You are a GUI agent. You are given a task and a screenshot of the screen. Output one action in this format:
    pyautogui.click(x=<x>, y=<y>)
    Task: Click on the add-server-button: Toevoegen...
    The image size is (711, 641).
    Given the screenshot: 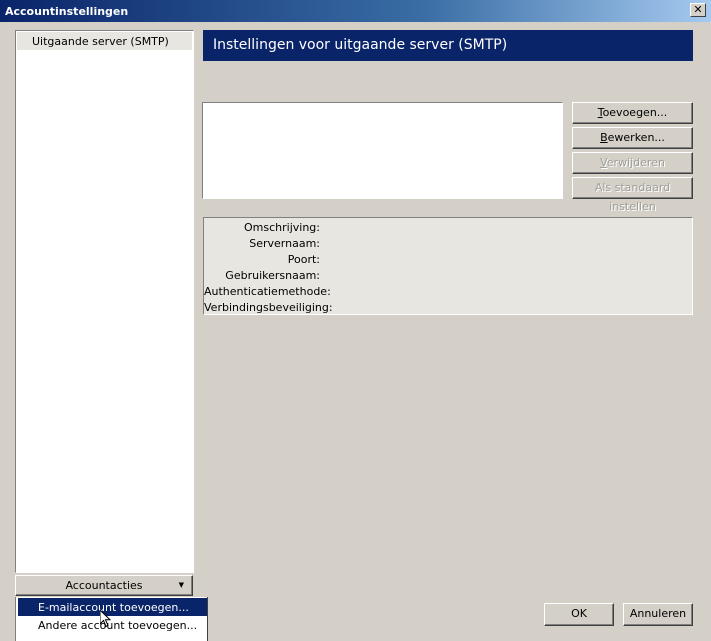 What is the action you would take?
    pyautogui.click(x=632, y=113)
    